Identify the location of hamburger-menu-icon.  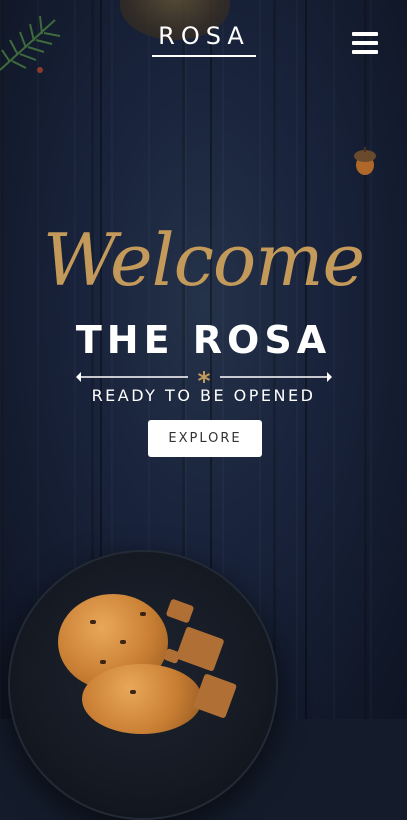
(365, 43).